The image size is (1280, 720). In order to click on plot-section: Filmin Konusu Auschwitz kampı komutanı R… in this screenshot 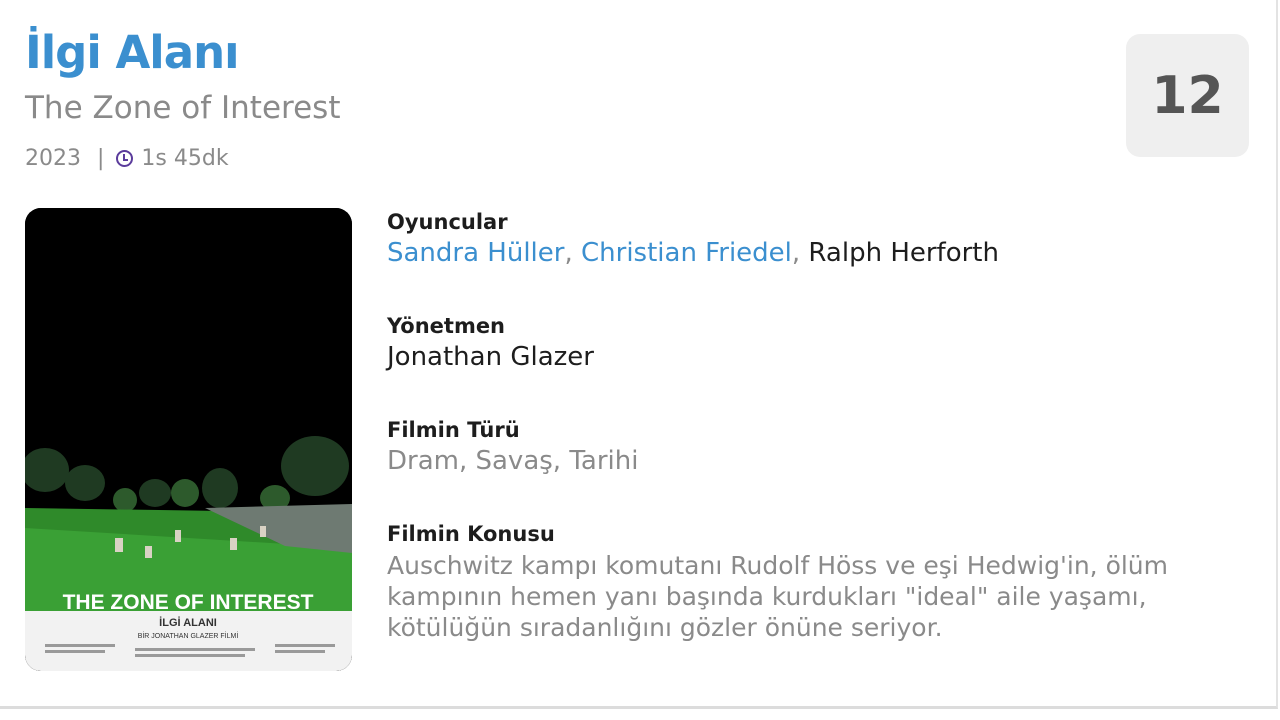, I will do `click(812, 582)`.